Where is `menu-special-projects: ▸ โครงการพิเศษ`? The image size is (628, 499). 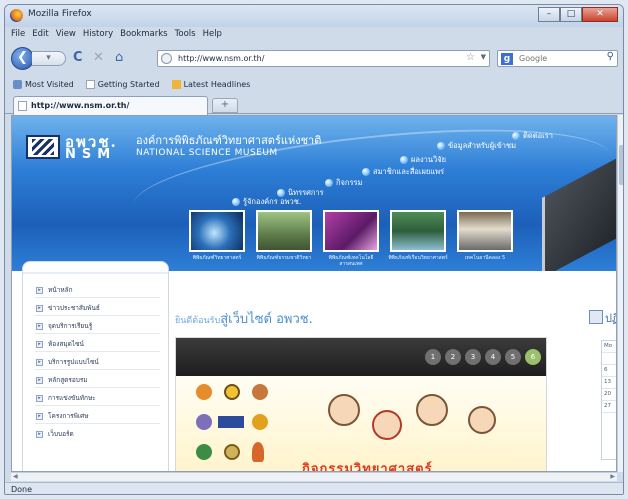
menu-special-projects: ▸ โครงการพิเศษ is located at coordinates (62, 416).